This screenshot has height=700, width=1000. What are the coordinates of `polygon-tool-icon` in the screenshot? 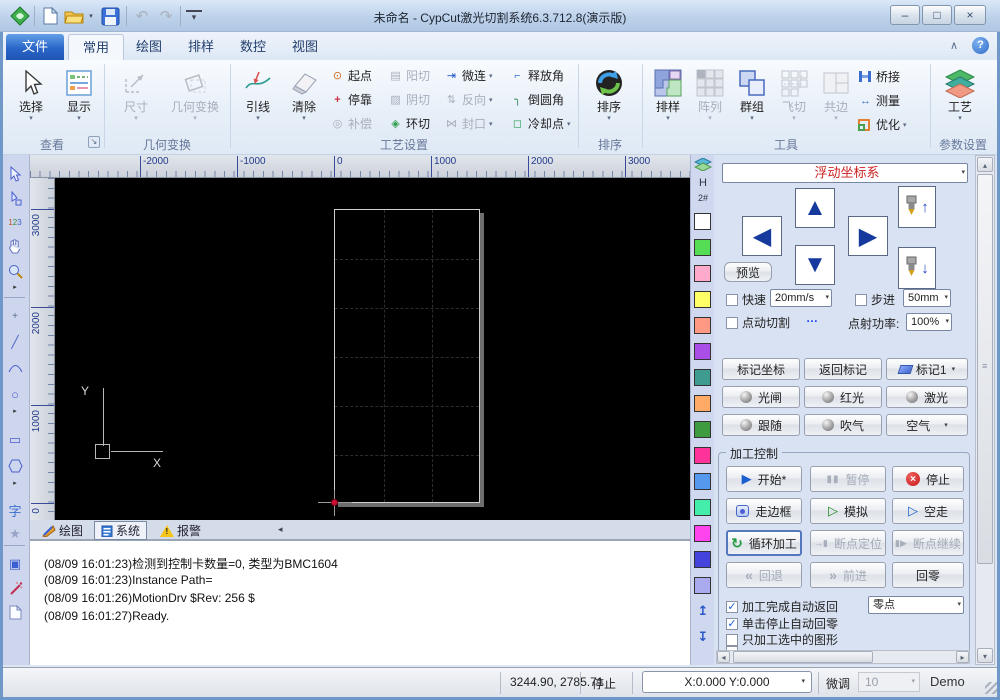 It's located at (15, 466).